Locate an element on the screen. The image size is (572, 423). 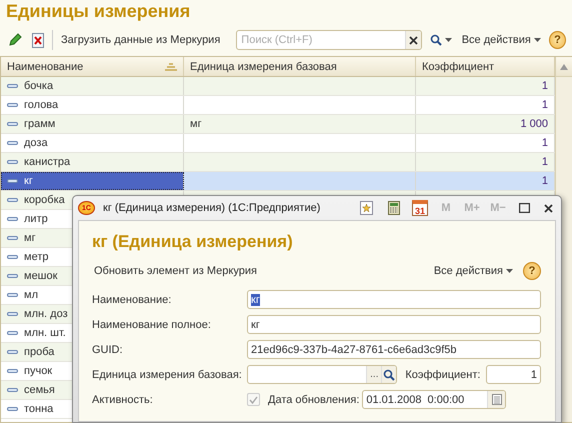
load-data-button: Загрузить данные из Меркурия is located at coordinates (140, 40).